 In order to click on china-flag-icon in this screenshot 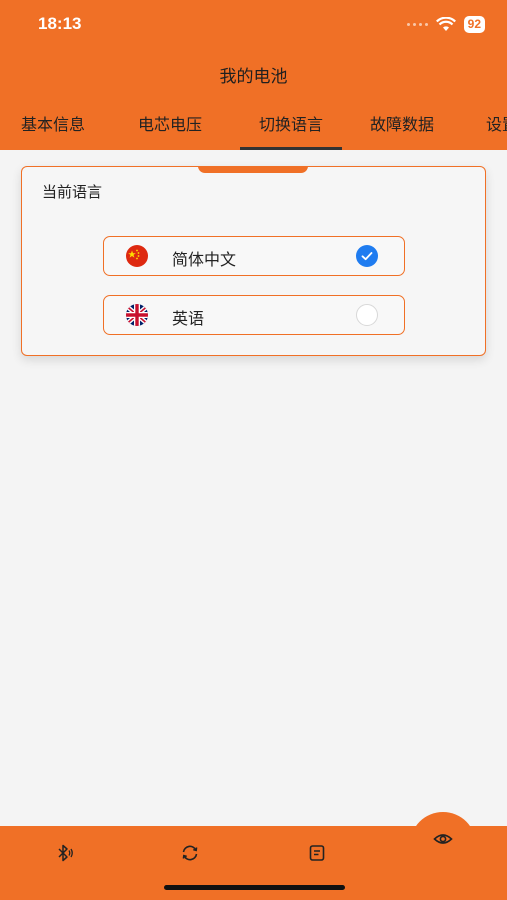, I will do `click(137, 256)`.